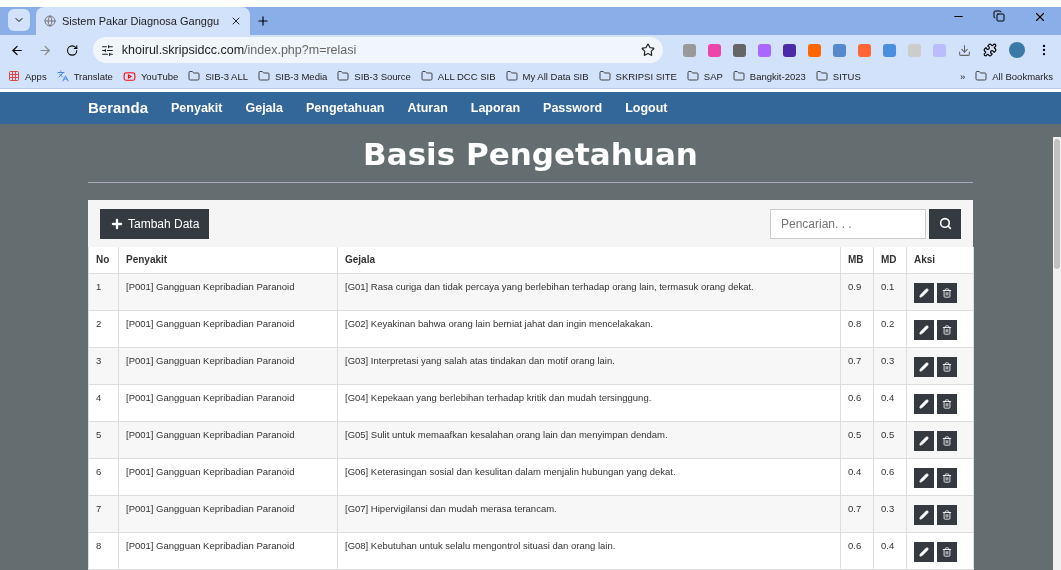 This screenshot has width=1061, height=570. I want to click on bookmark-item: SAP, so click(704, 76).